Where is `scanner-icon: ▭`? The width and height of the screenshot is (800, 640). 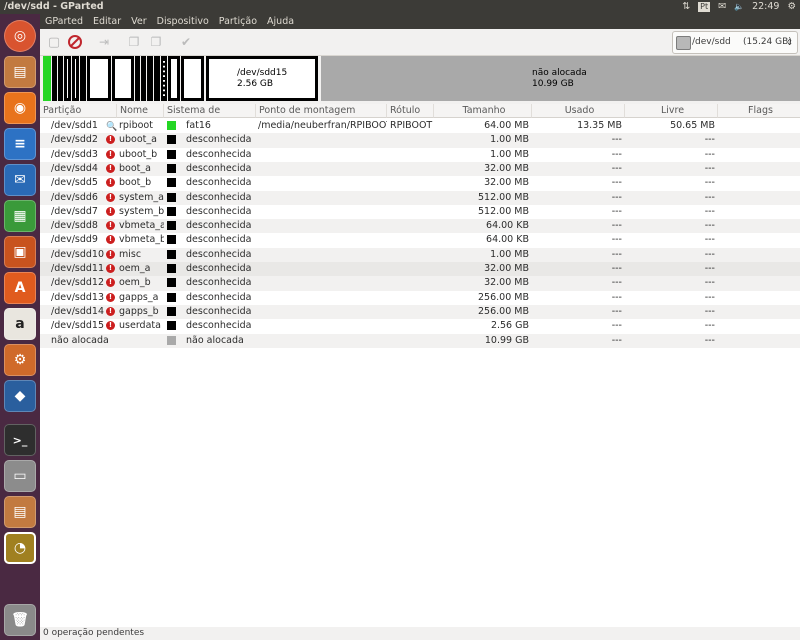 scanner-icon: ▭ is located at coordinates (20, 476).